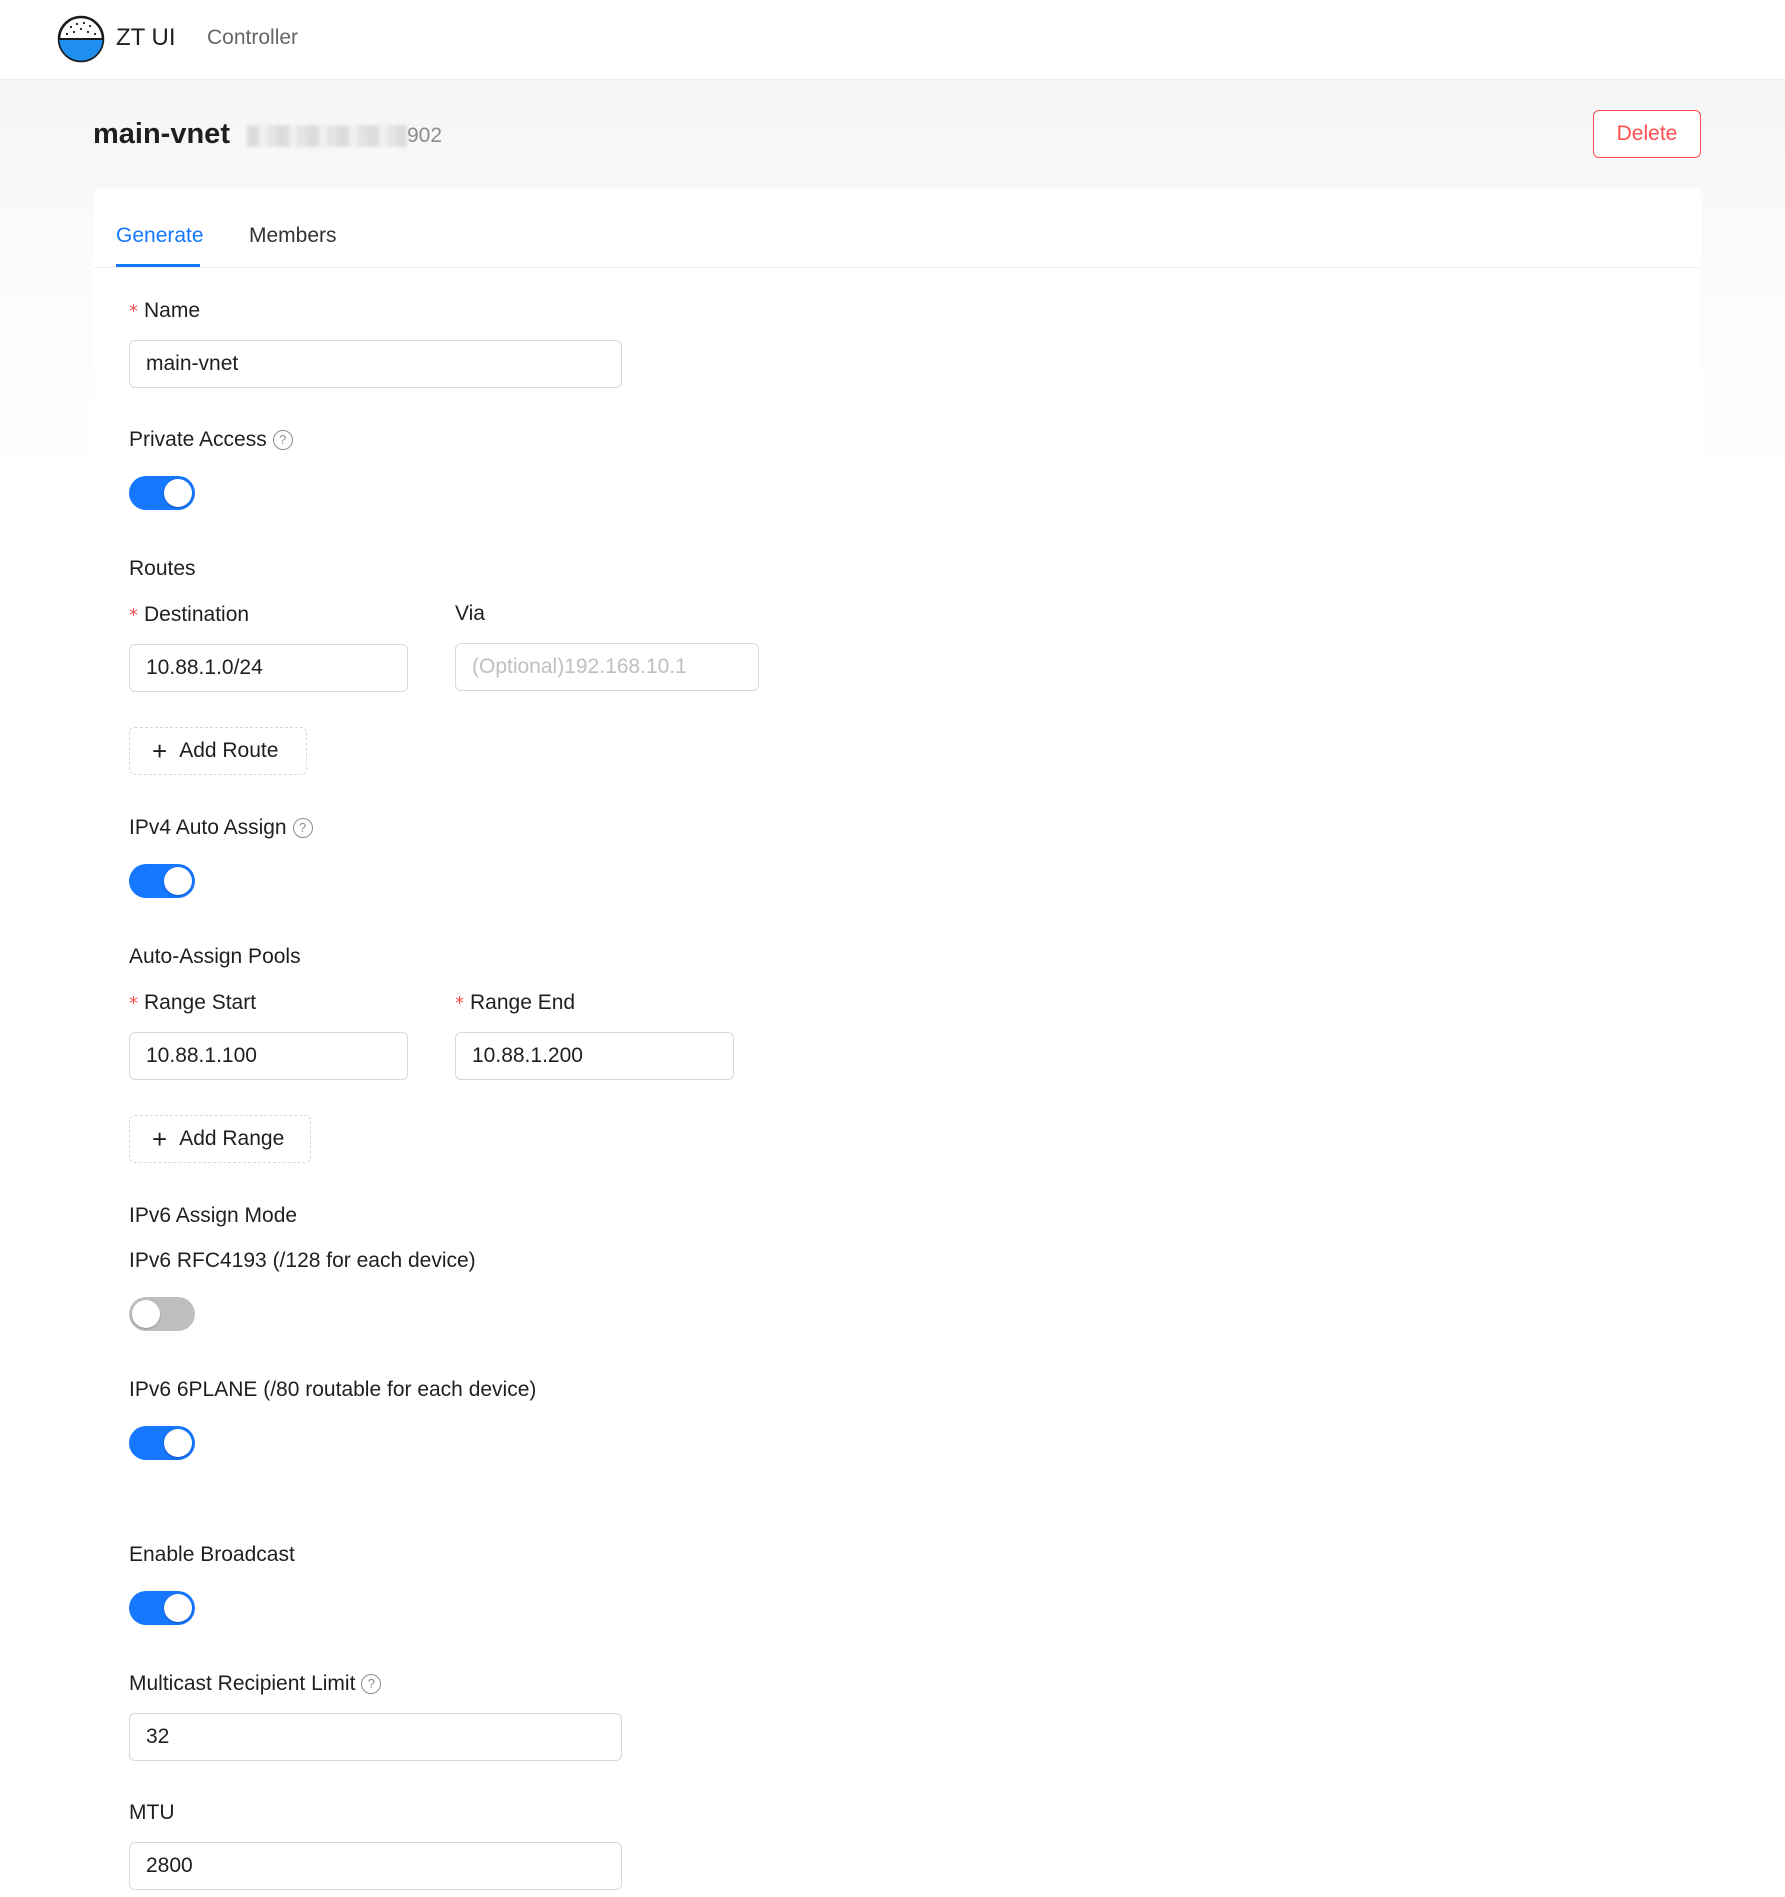 This screenshot has height=1897, width=1785. Describe the element at coordinates (160, 236) in the screenshot. I see `tab-generate: Generate` at that location.